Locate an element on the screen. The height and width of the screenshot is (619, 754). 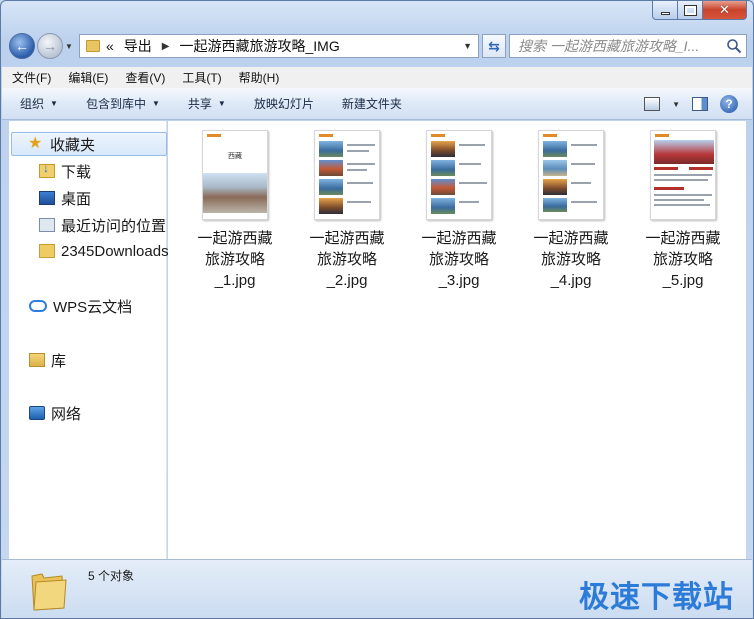
item-count: 5 个对象 is located at coordinates (111, 576).